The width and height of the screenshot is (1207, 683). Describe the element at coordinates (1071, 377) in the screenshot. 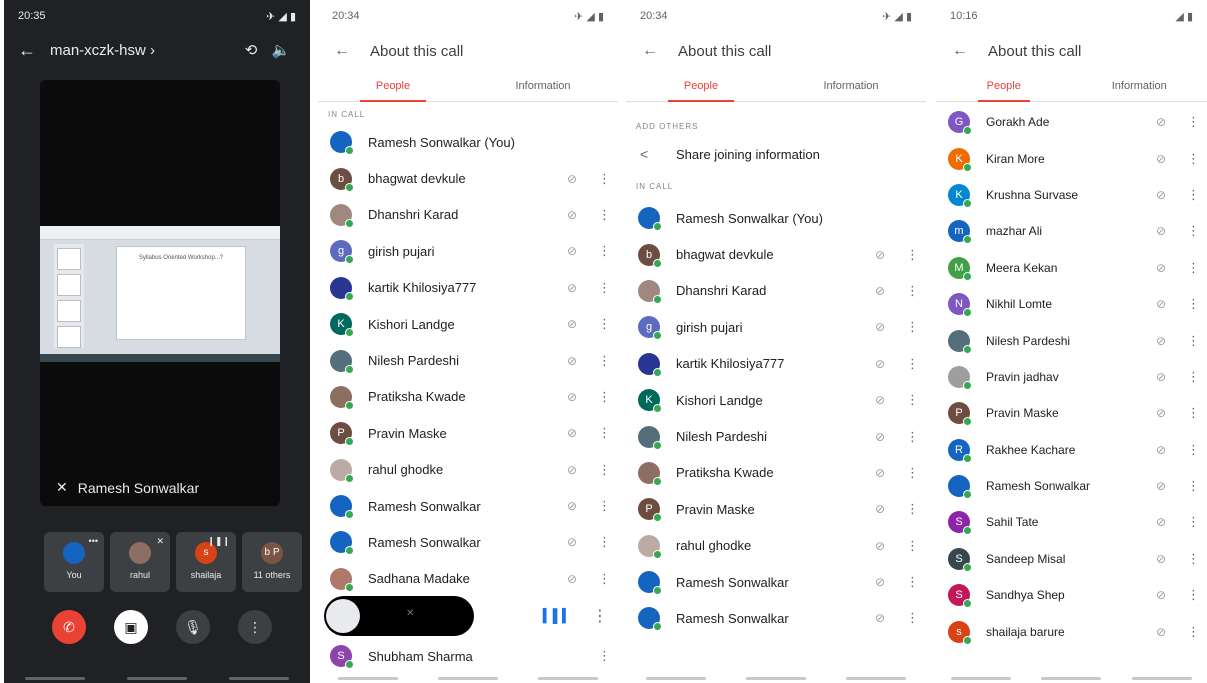

I see `list-item: Pravin jadhav ⊘ ⋮` at that location.